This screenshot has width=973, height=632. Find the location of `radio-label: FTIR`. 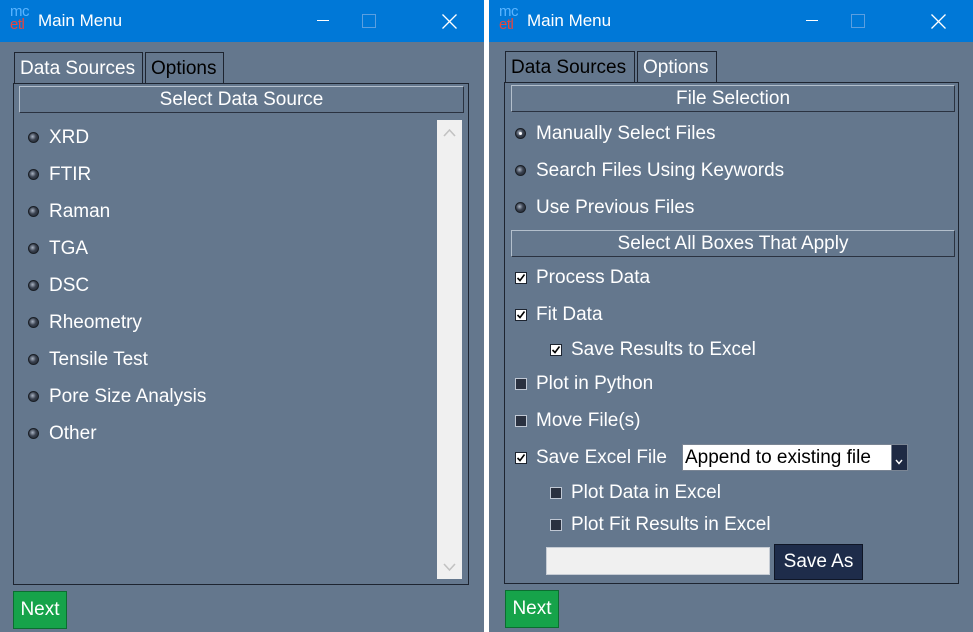

radio-label: FTIR is located at coordinates (70, 174).